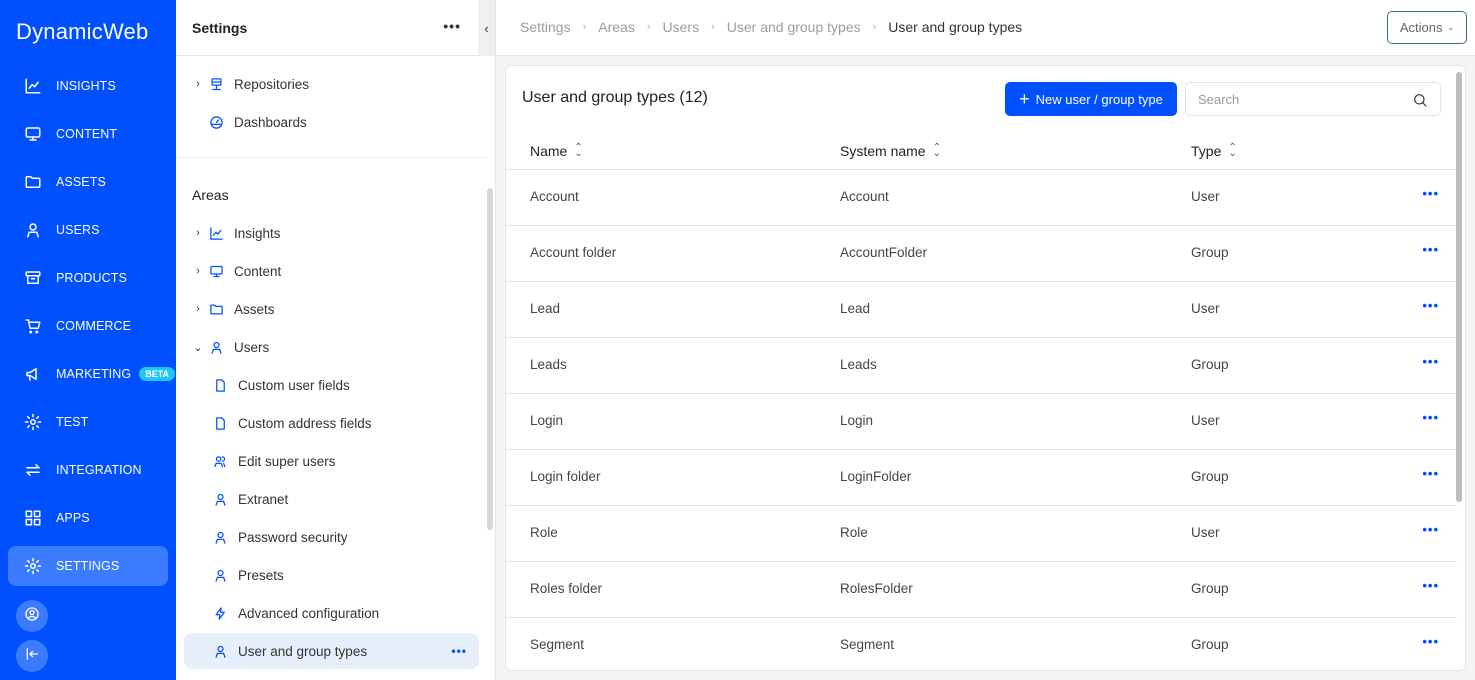 The image size is (1475, 680). What do you see at coordinates (335, 28) in the screenshot?
I see `settings-sidebar-header: Settings ••• ‹` at bounding box center [335, 28].